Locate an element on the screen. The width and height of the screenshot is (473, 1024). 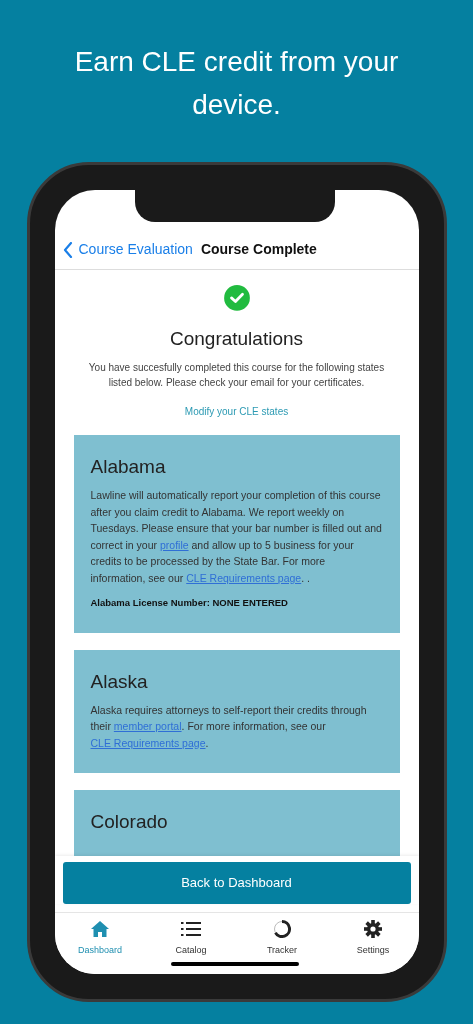
settings-icon is located at coordinates (373, 929).